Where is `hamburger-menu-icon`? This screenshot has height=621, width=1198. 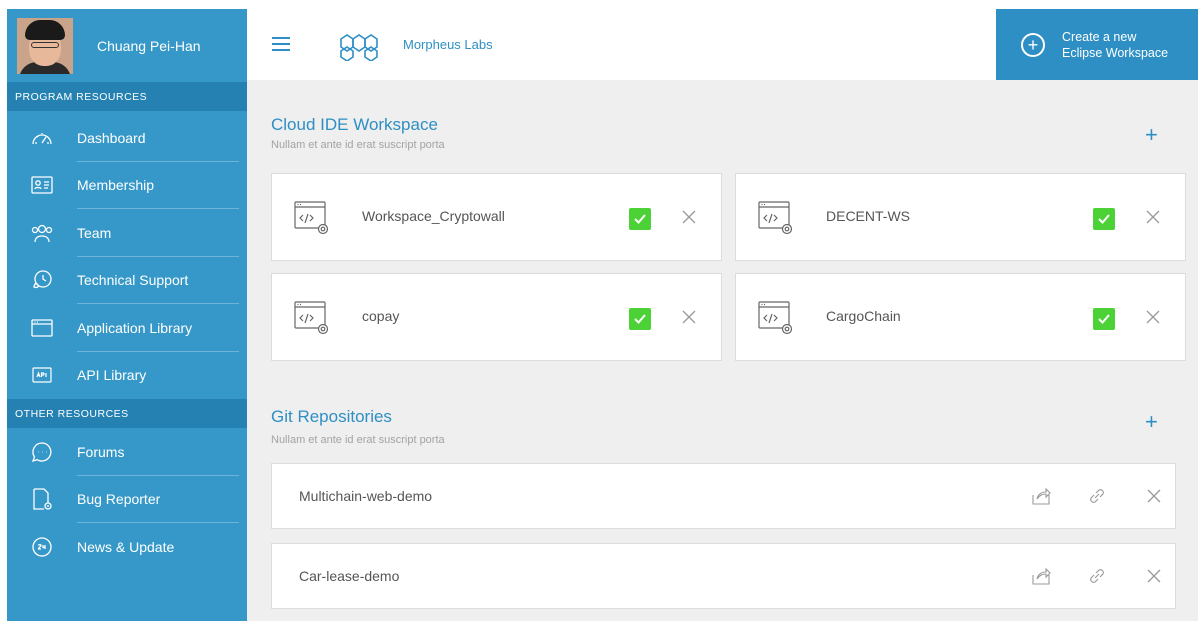
hamburger-menu-icon is located at coordinates (281, 44).